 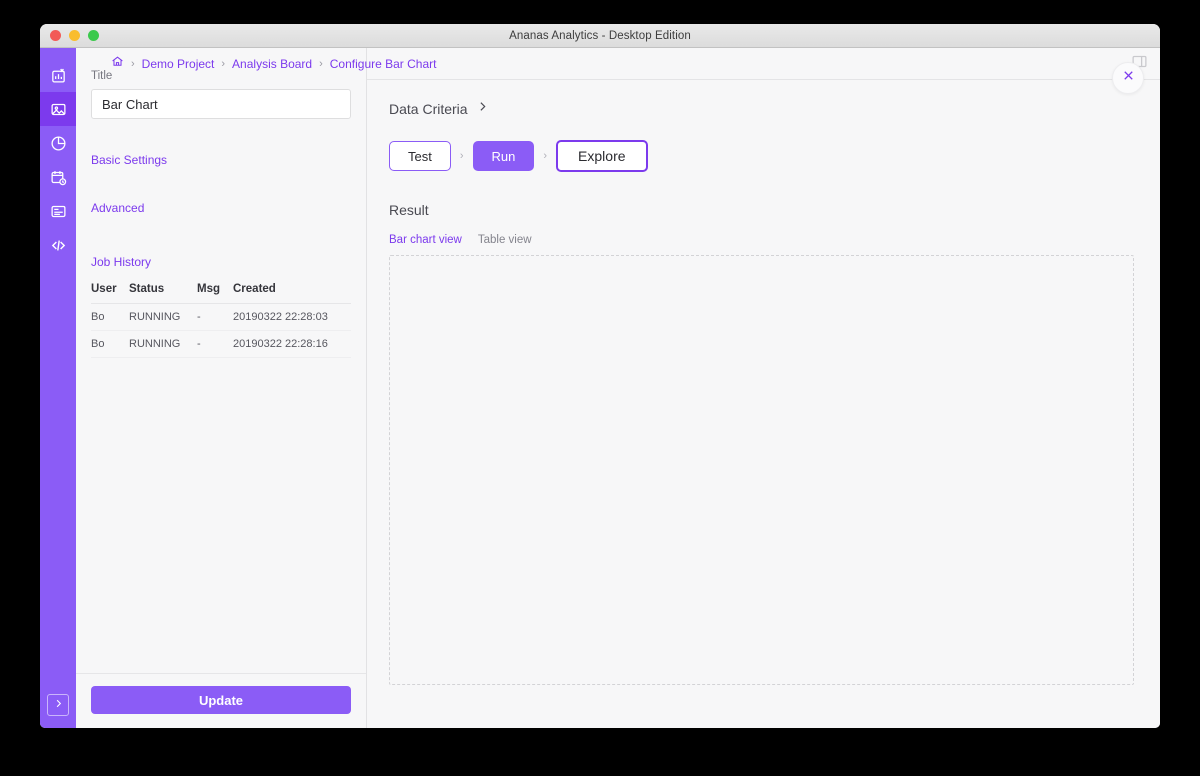 I want to click on pipeline-steps: Test › Run › Explore, so click(x=761, y=156).